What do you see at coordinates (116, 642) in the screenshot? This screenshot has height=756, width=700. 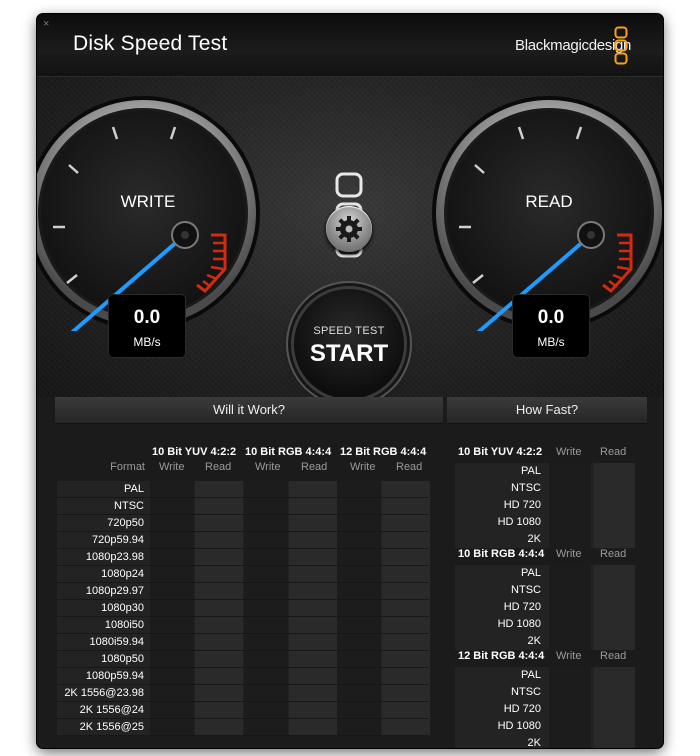 I see `wiw-format-label: 1080i59.94` at bounding box center [116, 642].